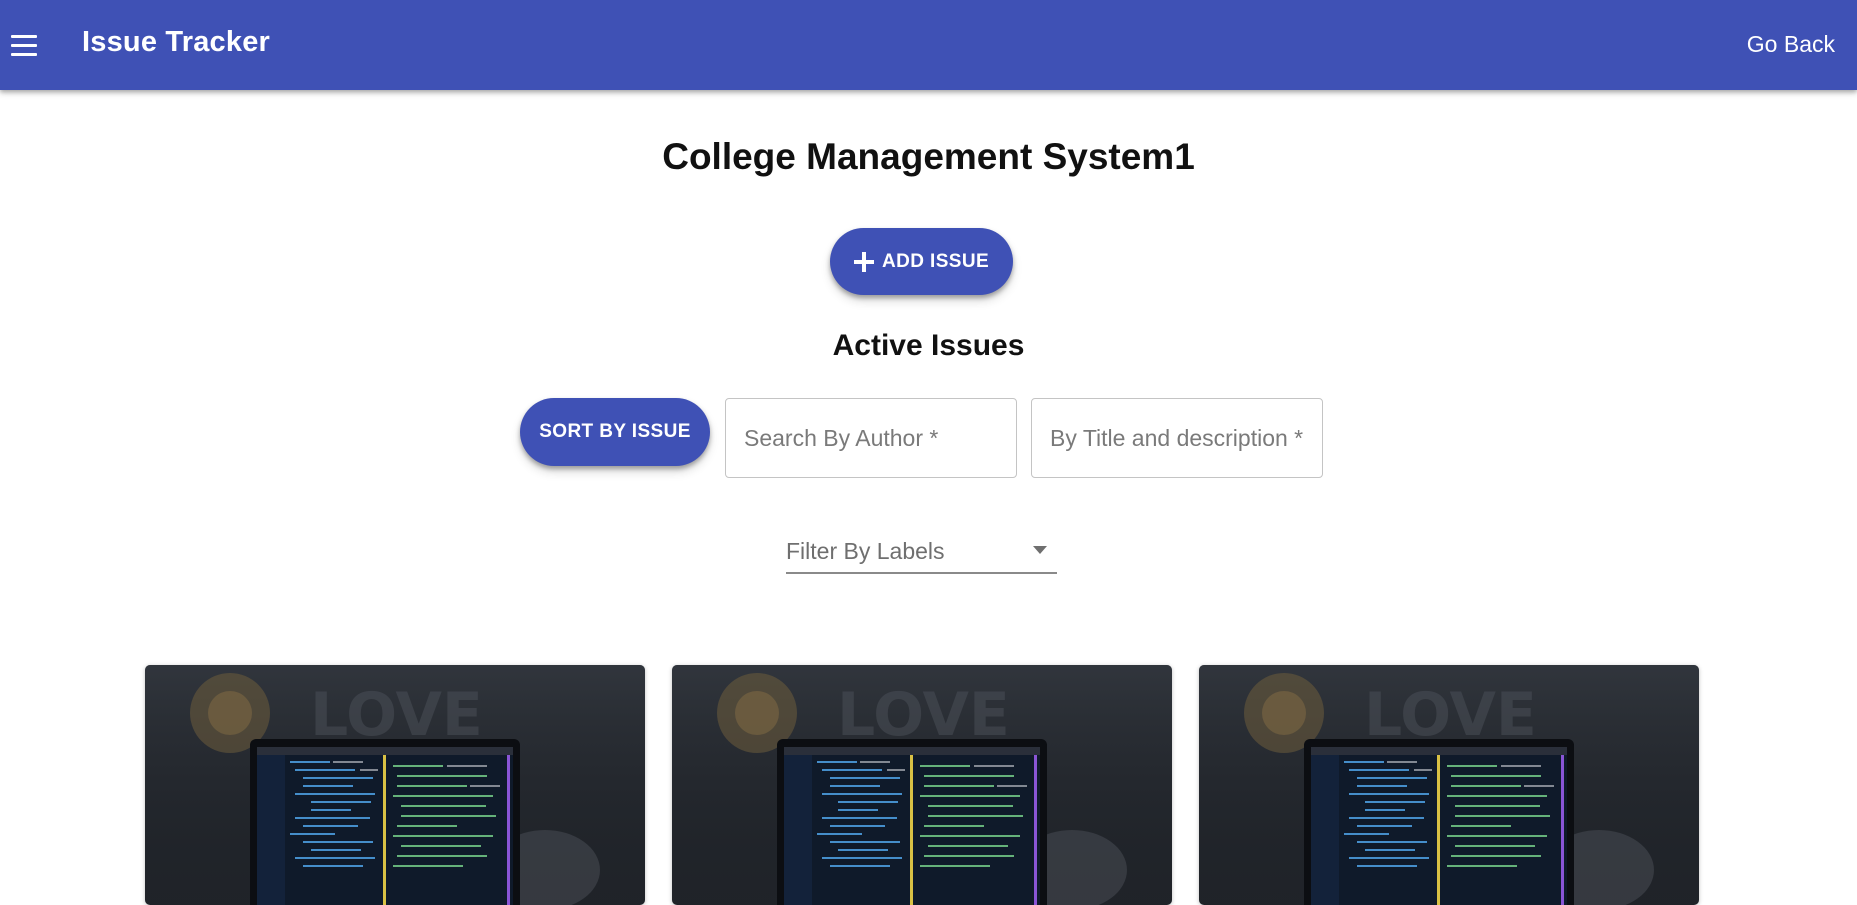 The height and width of the screenshot is (905, 1857). Describe the element at coordinates (865, 551) in the screenshot. I see `filter-by-labels-label: Filter By Labels` at that location.